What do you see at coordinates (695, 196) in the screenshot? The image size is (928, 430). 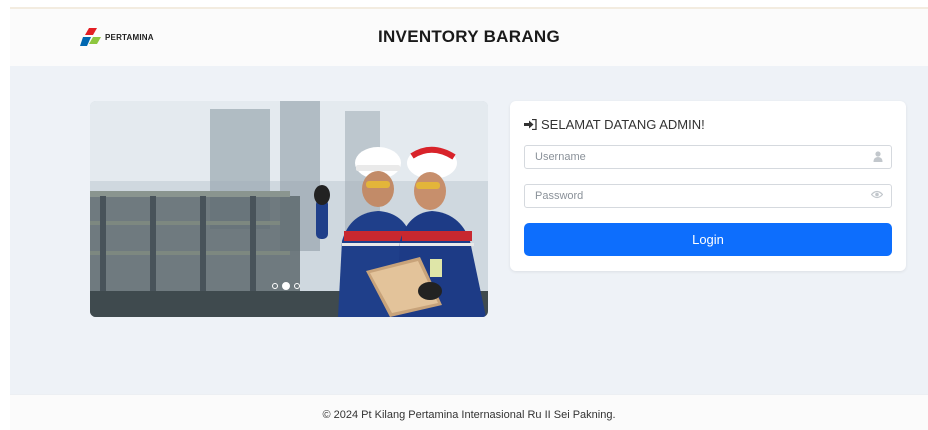 I see `password-input` at bounding box center [695, 196].